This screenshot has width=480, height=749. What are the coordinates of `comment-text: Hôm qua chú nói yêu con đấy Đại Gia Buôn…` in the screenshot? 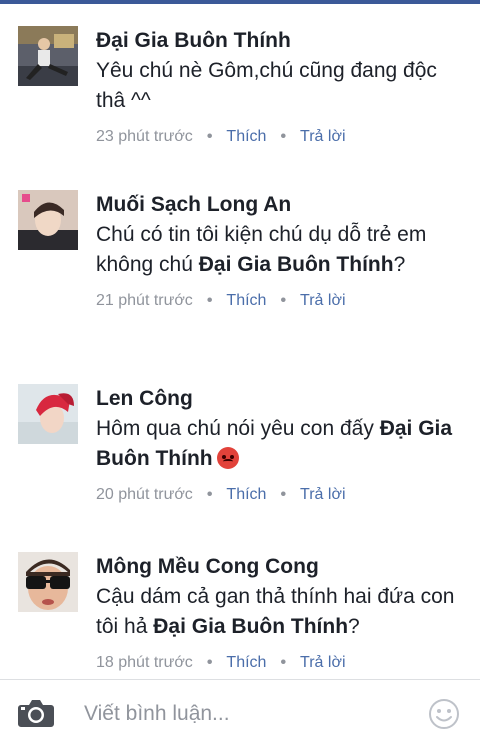 It's located at (282, 444).